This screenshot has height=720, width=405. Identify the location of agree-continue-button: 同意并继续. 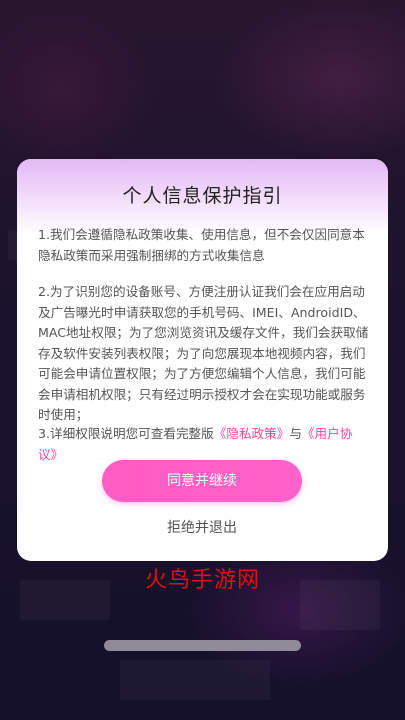
(202, 481).